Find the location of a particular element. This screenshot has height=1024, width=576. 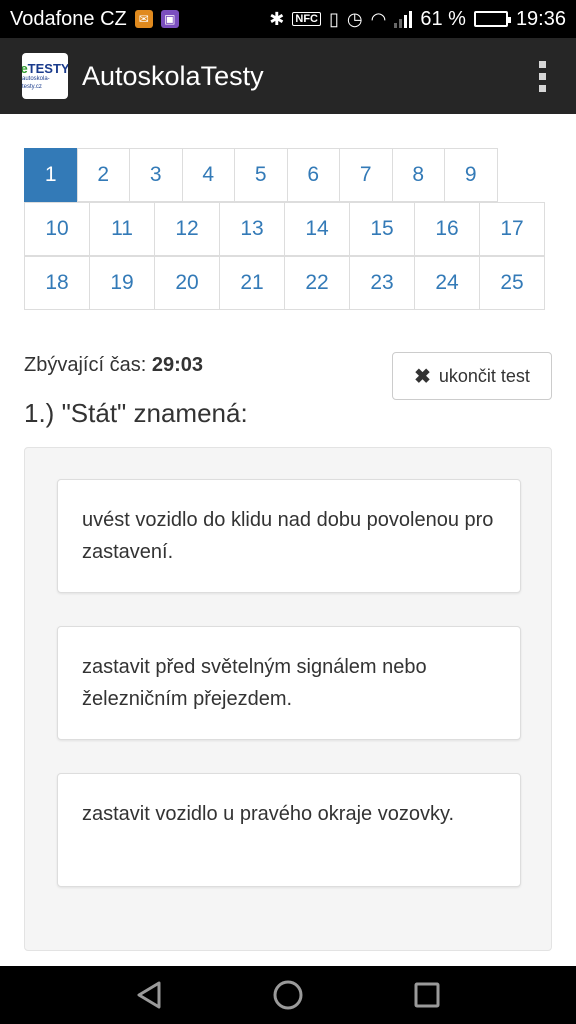

question-pager-row-3: 18 19 20 21 22 23 24 25 is located at coordinates (284, 283).